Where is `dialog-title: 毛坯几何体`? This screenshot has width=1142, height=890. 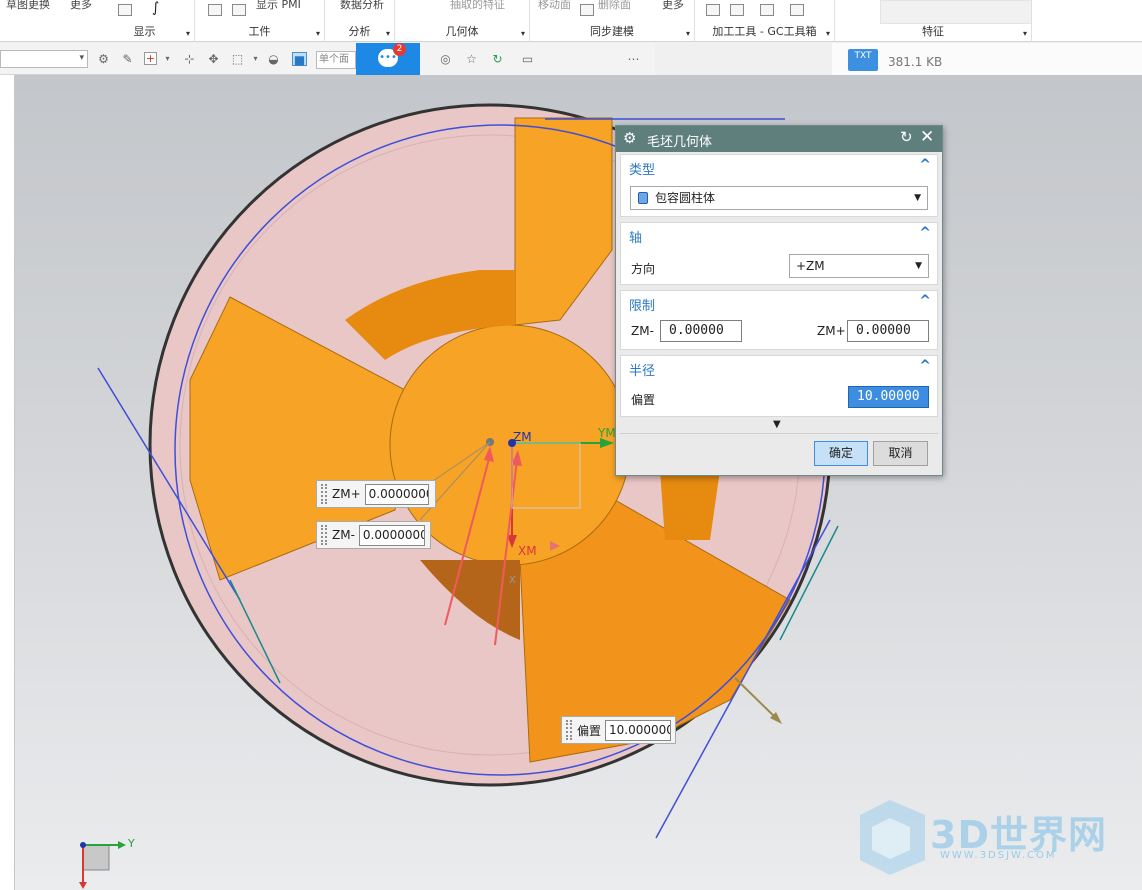
dialog-title: 毛坯几何体 is located at coordinates (680, 142).